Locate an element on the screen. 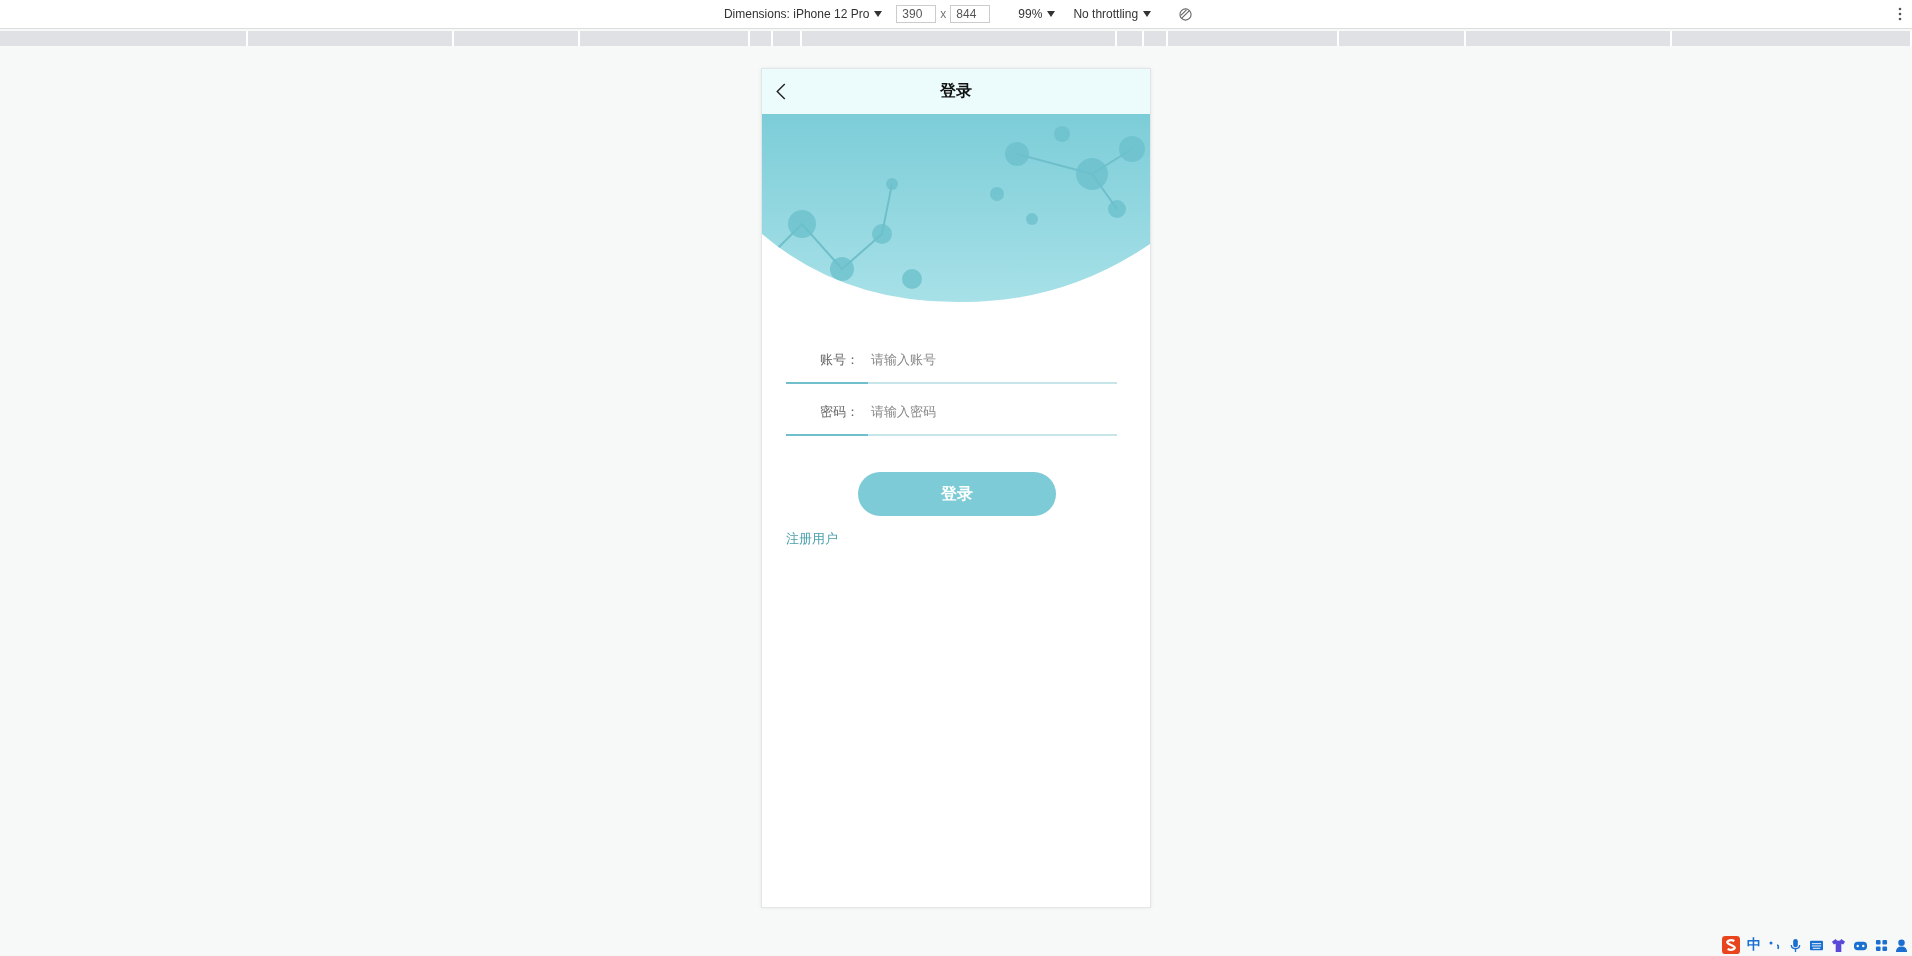 The image size is (1912, 956). s-logo-icon is located at coordinates (1731, 945).